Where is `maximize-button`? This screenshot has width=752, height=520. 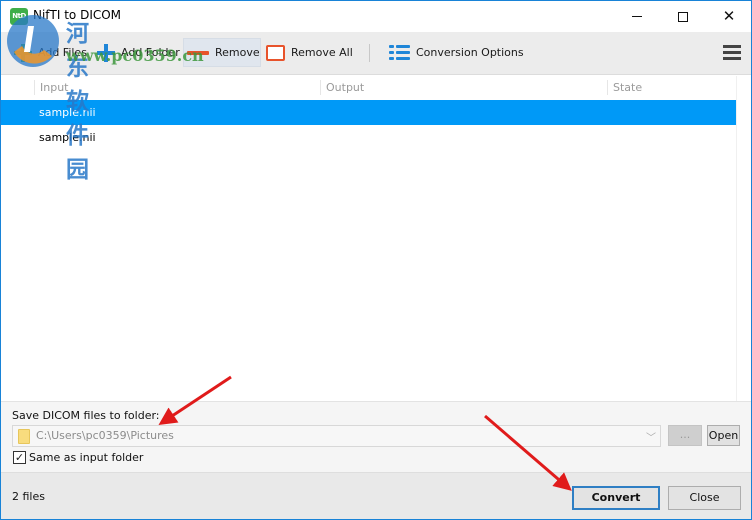 maximize-button is located at coordinates (683, 16).